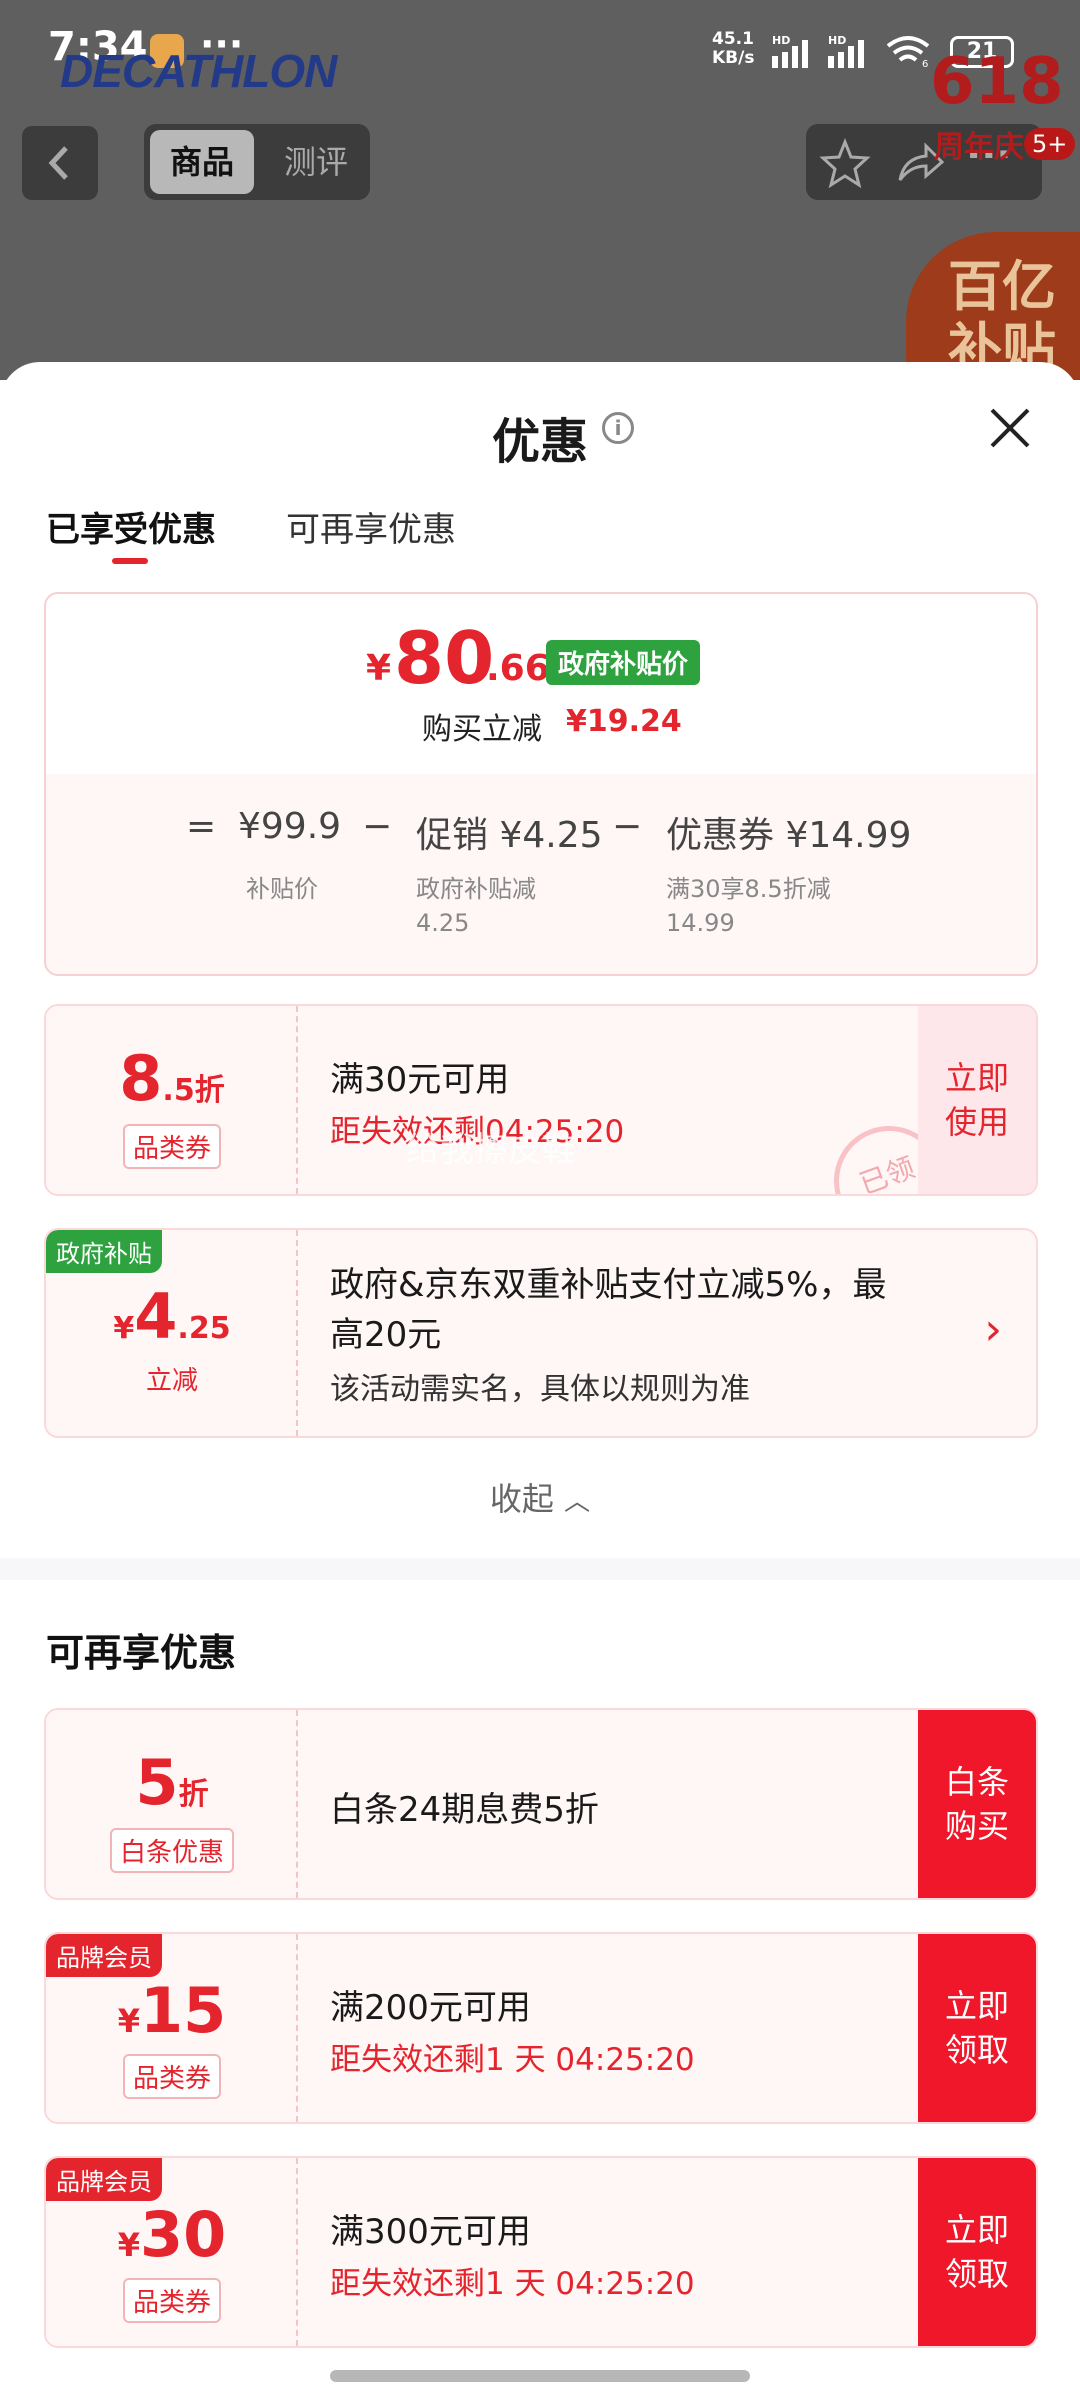 Image resolution: width=1080 pixels, height=2400 pixels. I want to click on offer-title: 白条24期息费5折, so click(464, 1810).